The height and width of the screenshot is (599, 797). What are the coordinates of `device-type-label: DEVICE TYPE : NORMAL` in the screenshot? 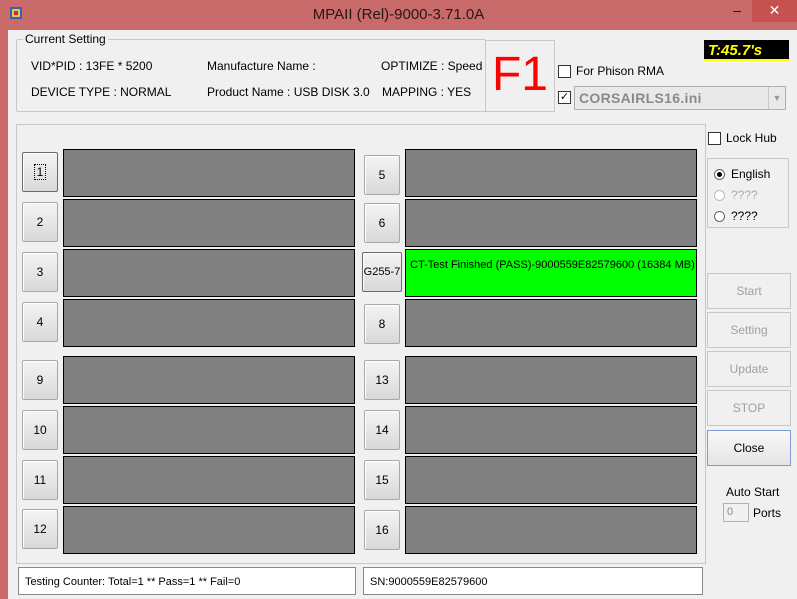 It's located at (101, 92).